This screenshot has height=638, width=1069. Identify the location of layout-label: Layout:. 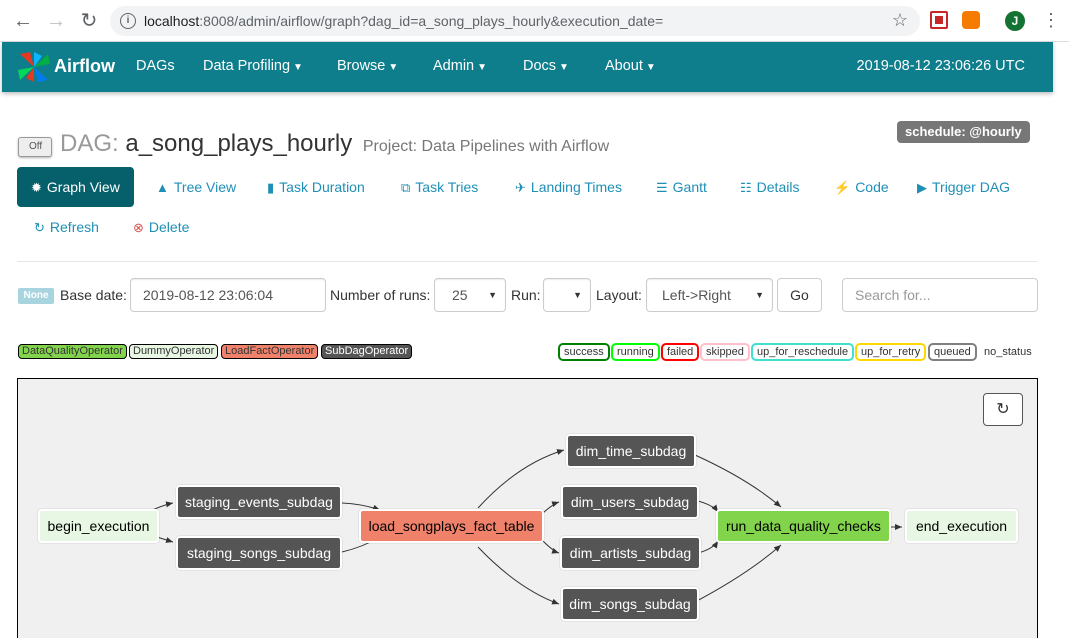
(619, 295).